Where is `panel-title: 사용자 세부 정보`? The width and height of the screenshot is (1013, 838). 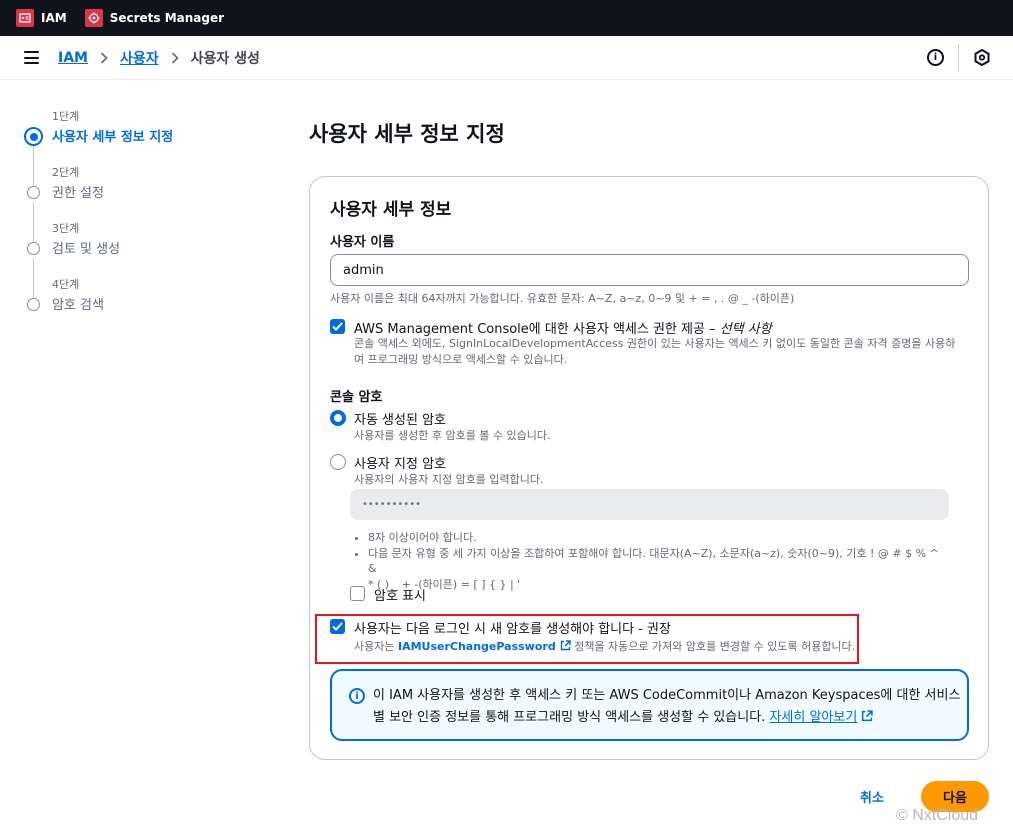 panel-title: 사용자 세부 정보 is located at coordinates (391, 210).